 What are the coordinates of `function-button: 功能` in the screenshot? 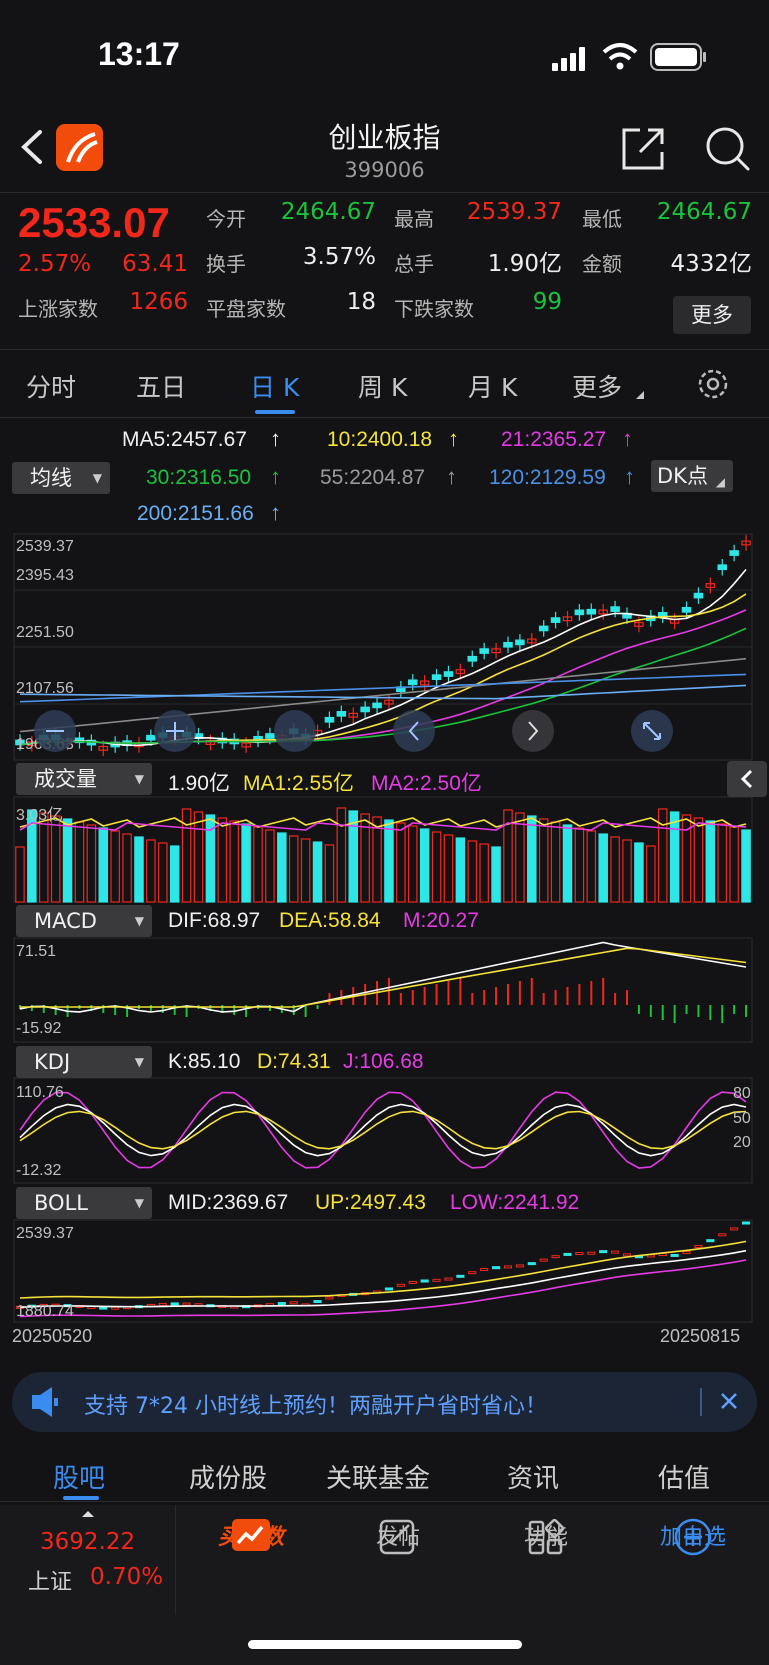 It's located at (546, 1535).